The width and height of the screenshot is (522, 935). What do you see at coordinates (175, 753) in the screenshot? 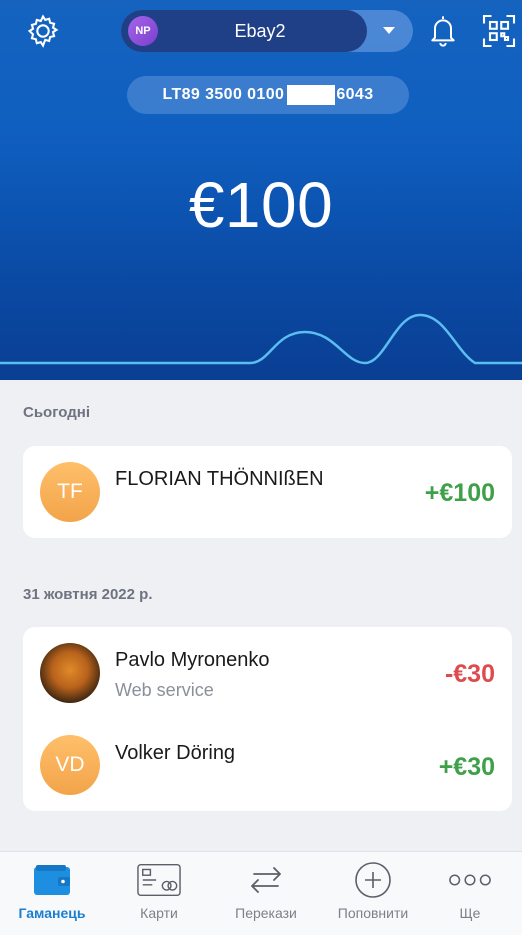
I see `transaction-name: Volker Döring` at bounding box center [175, 753].